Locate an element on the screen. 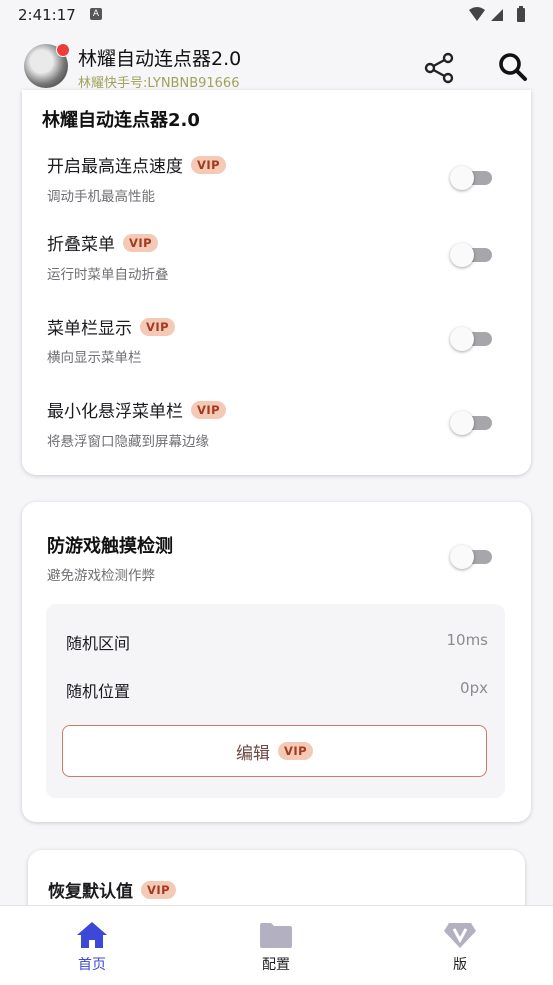 The height and width of the screenshot is (985, 553). setting-title: 开启最高连点速度 VIP is located at coordinates (137, 164).